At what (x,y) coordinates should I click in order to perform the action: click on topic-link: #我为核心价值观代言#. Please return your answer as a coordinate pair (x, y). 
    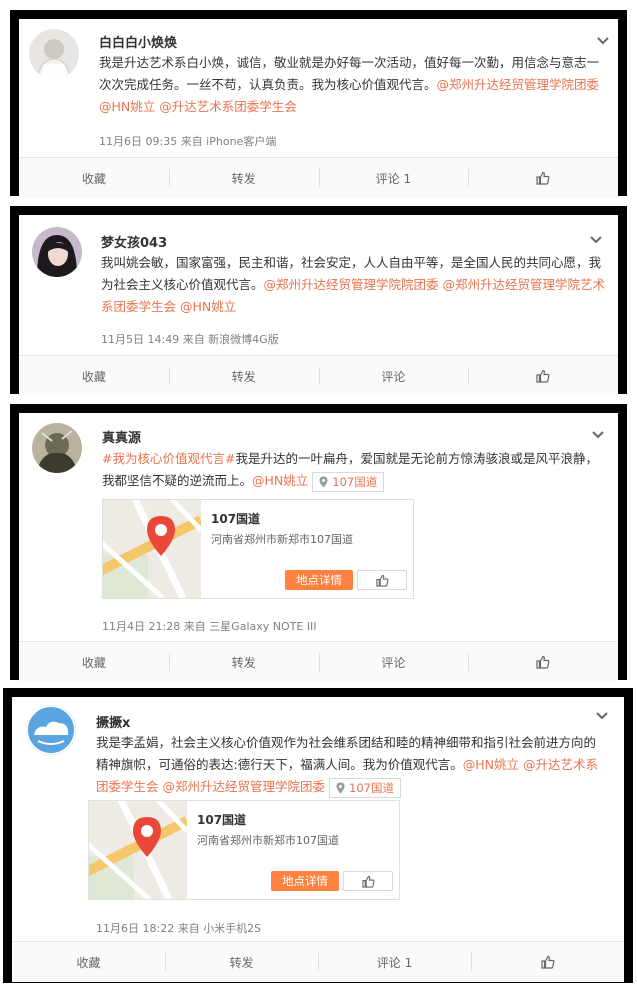
    Looking at the image, I should click on (168, 458).